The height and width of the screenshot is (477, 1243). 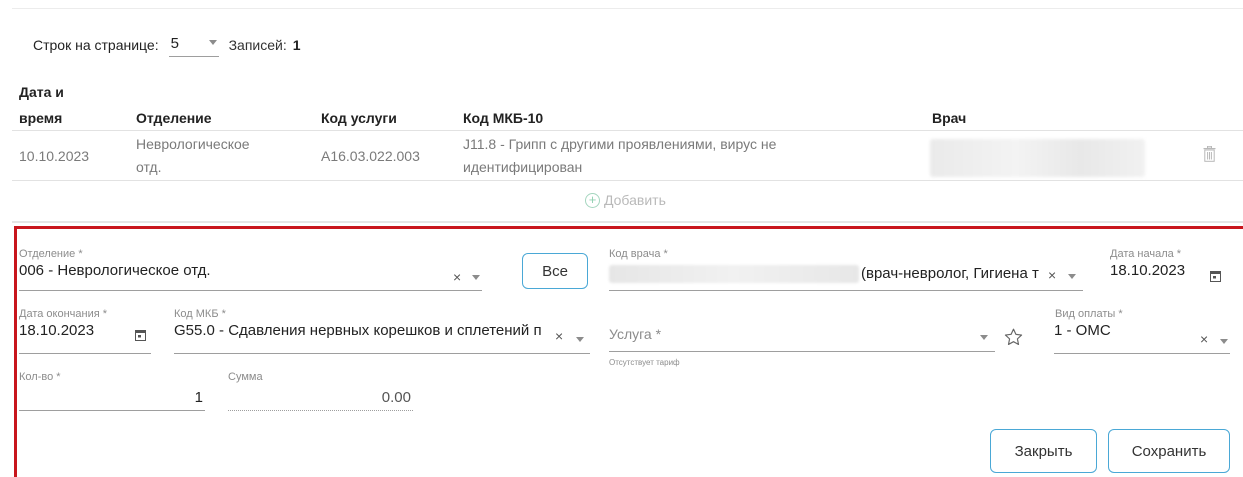 What do you see at coordinates (41, 92) in the screenshot?
I see `column-header-datetime-line1: Дата и` at bounding box center [41, 92].